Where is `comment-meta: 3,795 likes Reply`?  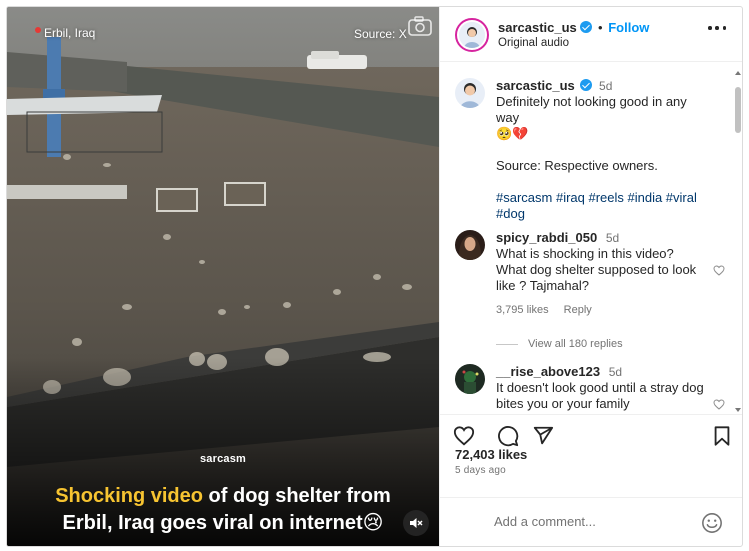
comment-meta: 3,795 likes Reply is located at coordinates (601, 310).